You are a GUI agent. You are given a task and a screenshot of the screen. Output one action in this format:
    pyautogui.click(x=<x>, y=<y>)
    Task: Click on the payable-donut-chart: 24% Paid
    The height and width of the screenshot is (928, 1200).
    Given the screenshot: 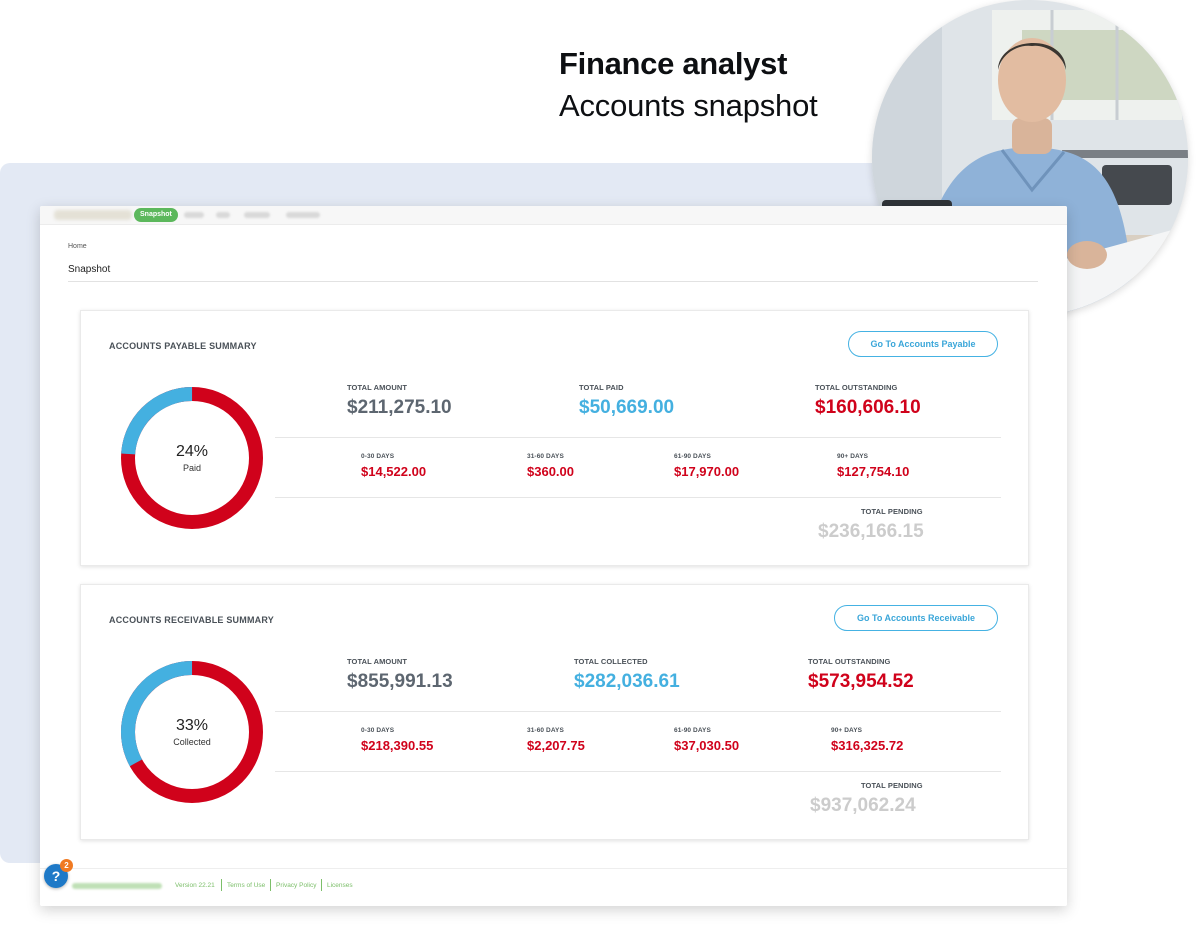 What is the action you would take?
    pyautogui.click(x=192, y=458)
    